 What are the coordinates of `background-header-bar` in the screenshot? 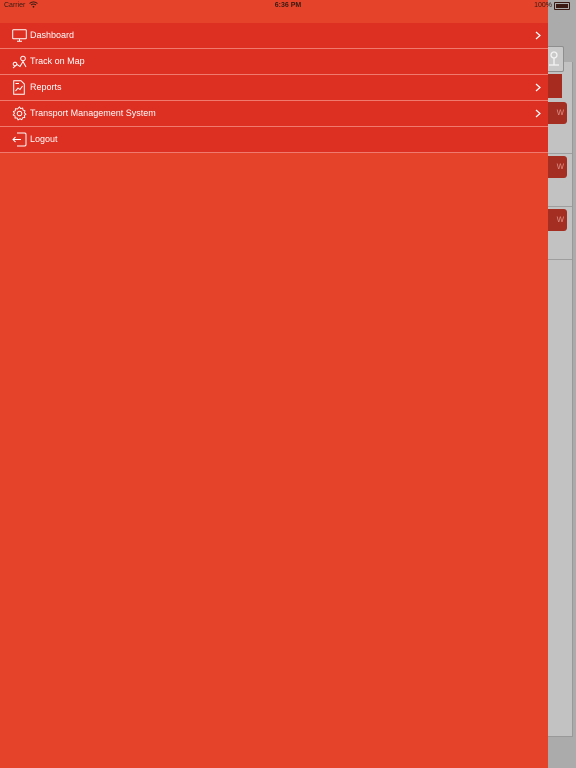 It's located at (555, 86).